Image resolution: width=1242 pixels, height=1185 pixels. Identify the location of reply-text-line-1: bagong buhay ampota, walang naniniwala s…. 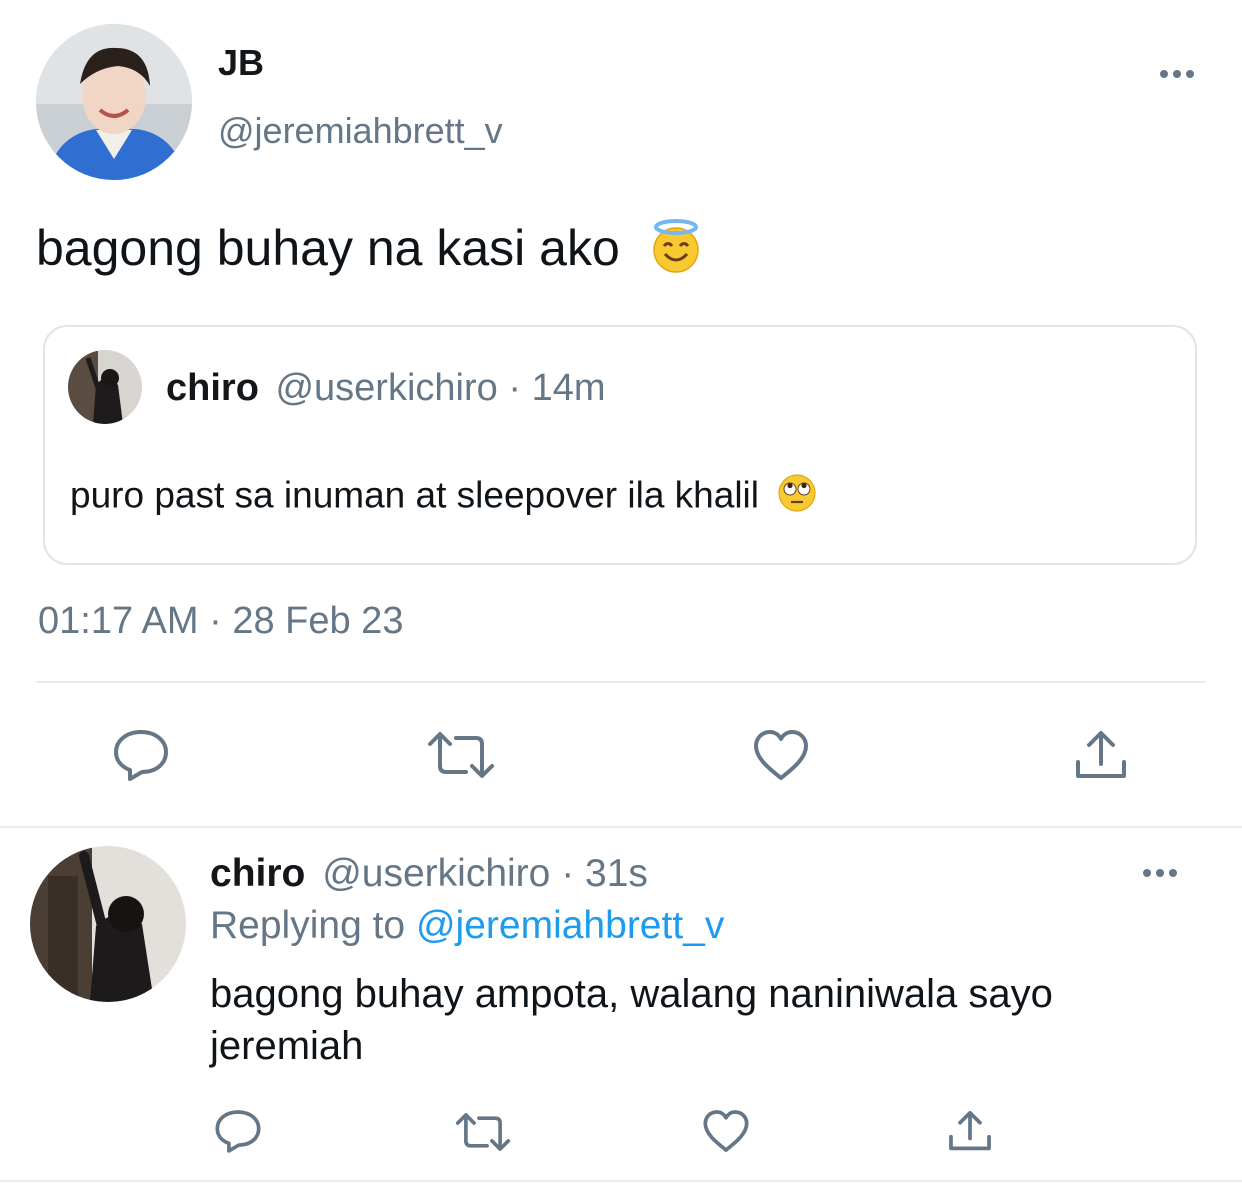
(631, 994).